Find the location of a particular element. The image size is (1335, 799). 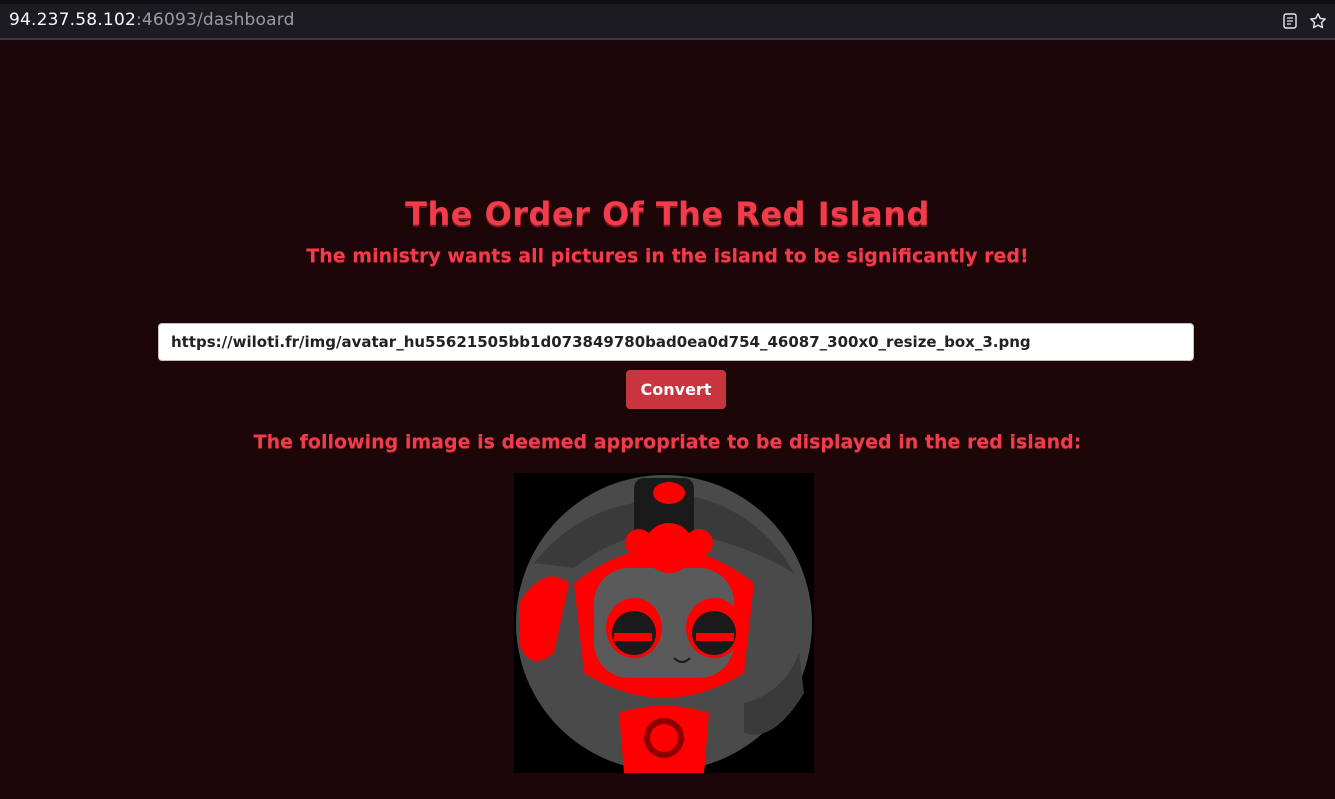

url-path: :46093/dashboard is located at coordinates (215, 20).